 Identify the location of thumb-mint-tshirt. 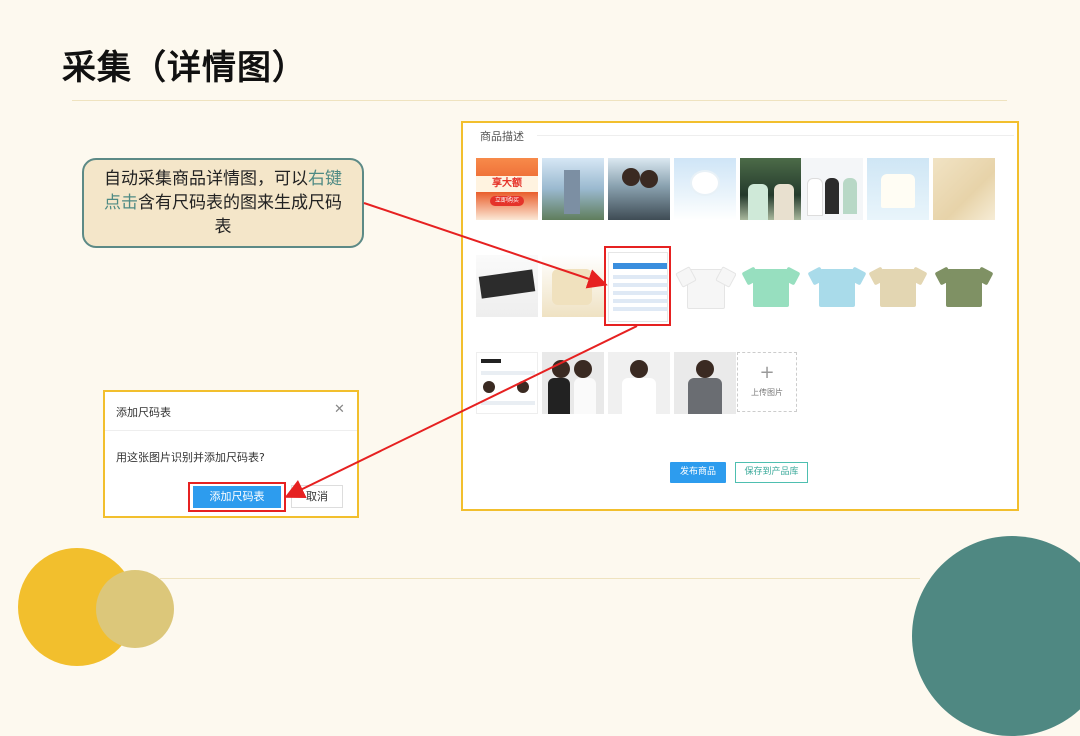
(771, 286).